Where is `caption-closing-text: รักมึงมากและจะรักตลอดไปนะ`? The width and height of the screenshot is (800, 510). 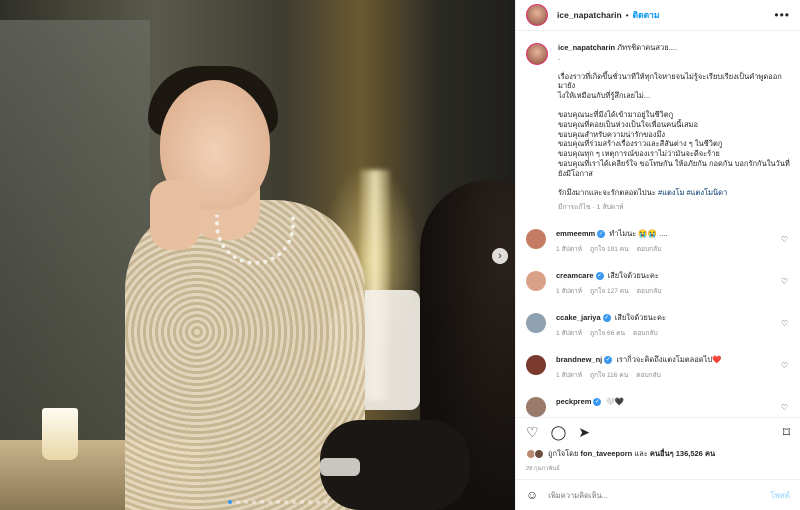 caption-closing-text: รักมึงมากและจะรักตลอดไปนะ is located at coordinates (608, 192).